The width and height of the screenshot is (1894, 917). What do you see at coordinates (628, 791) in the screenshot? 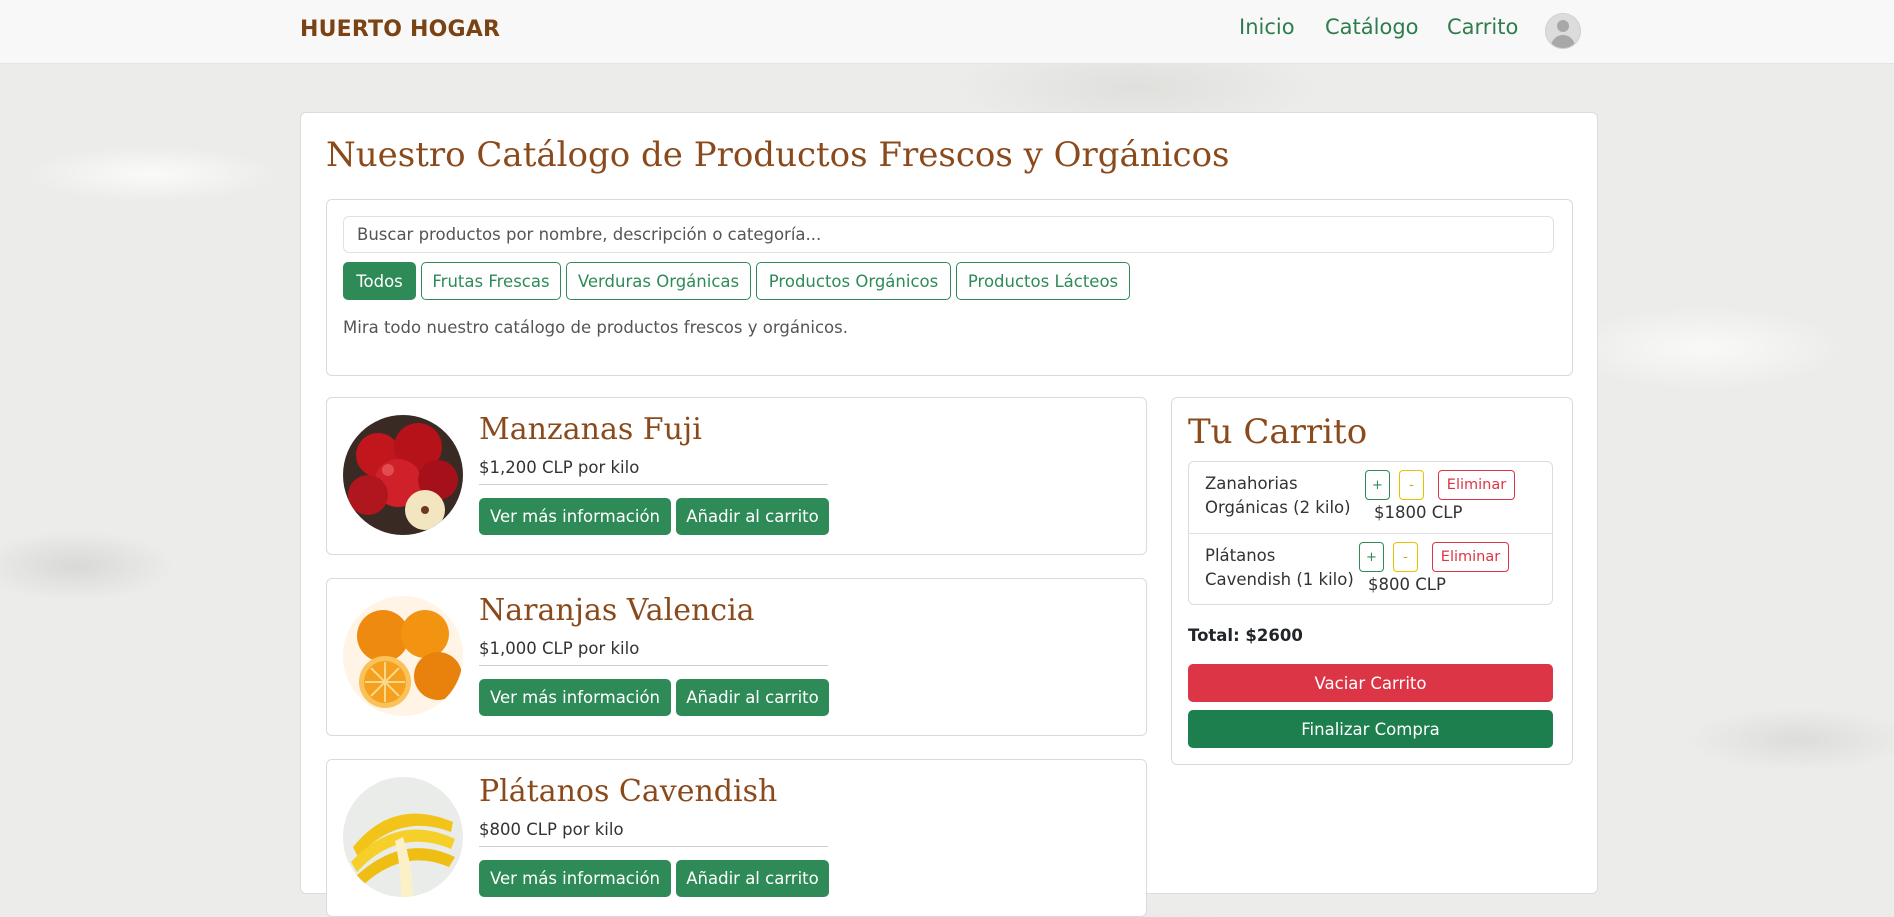
I see `product-name: Plátanos Cavendish` at bounding box center [628, 791].